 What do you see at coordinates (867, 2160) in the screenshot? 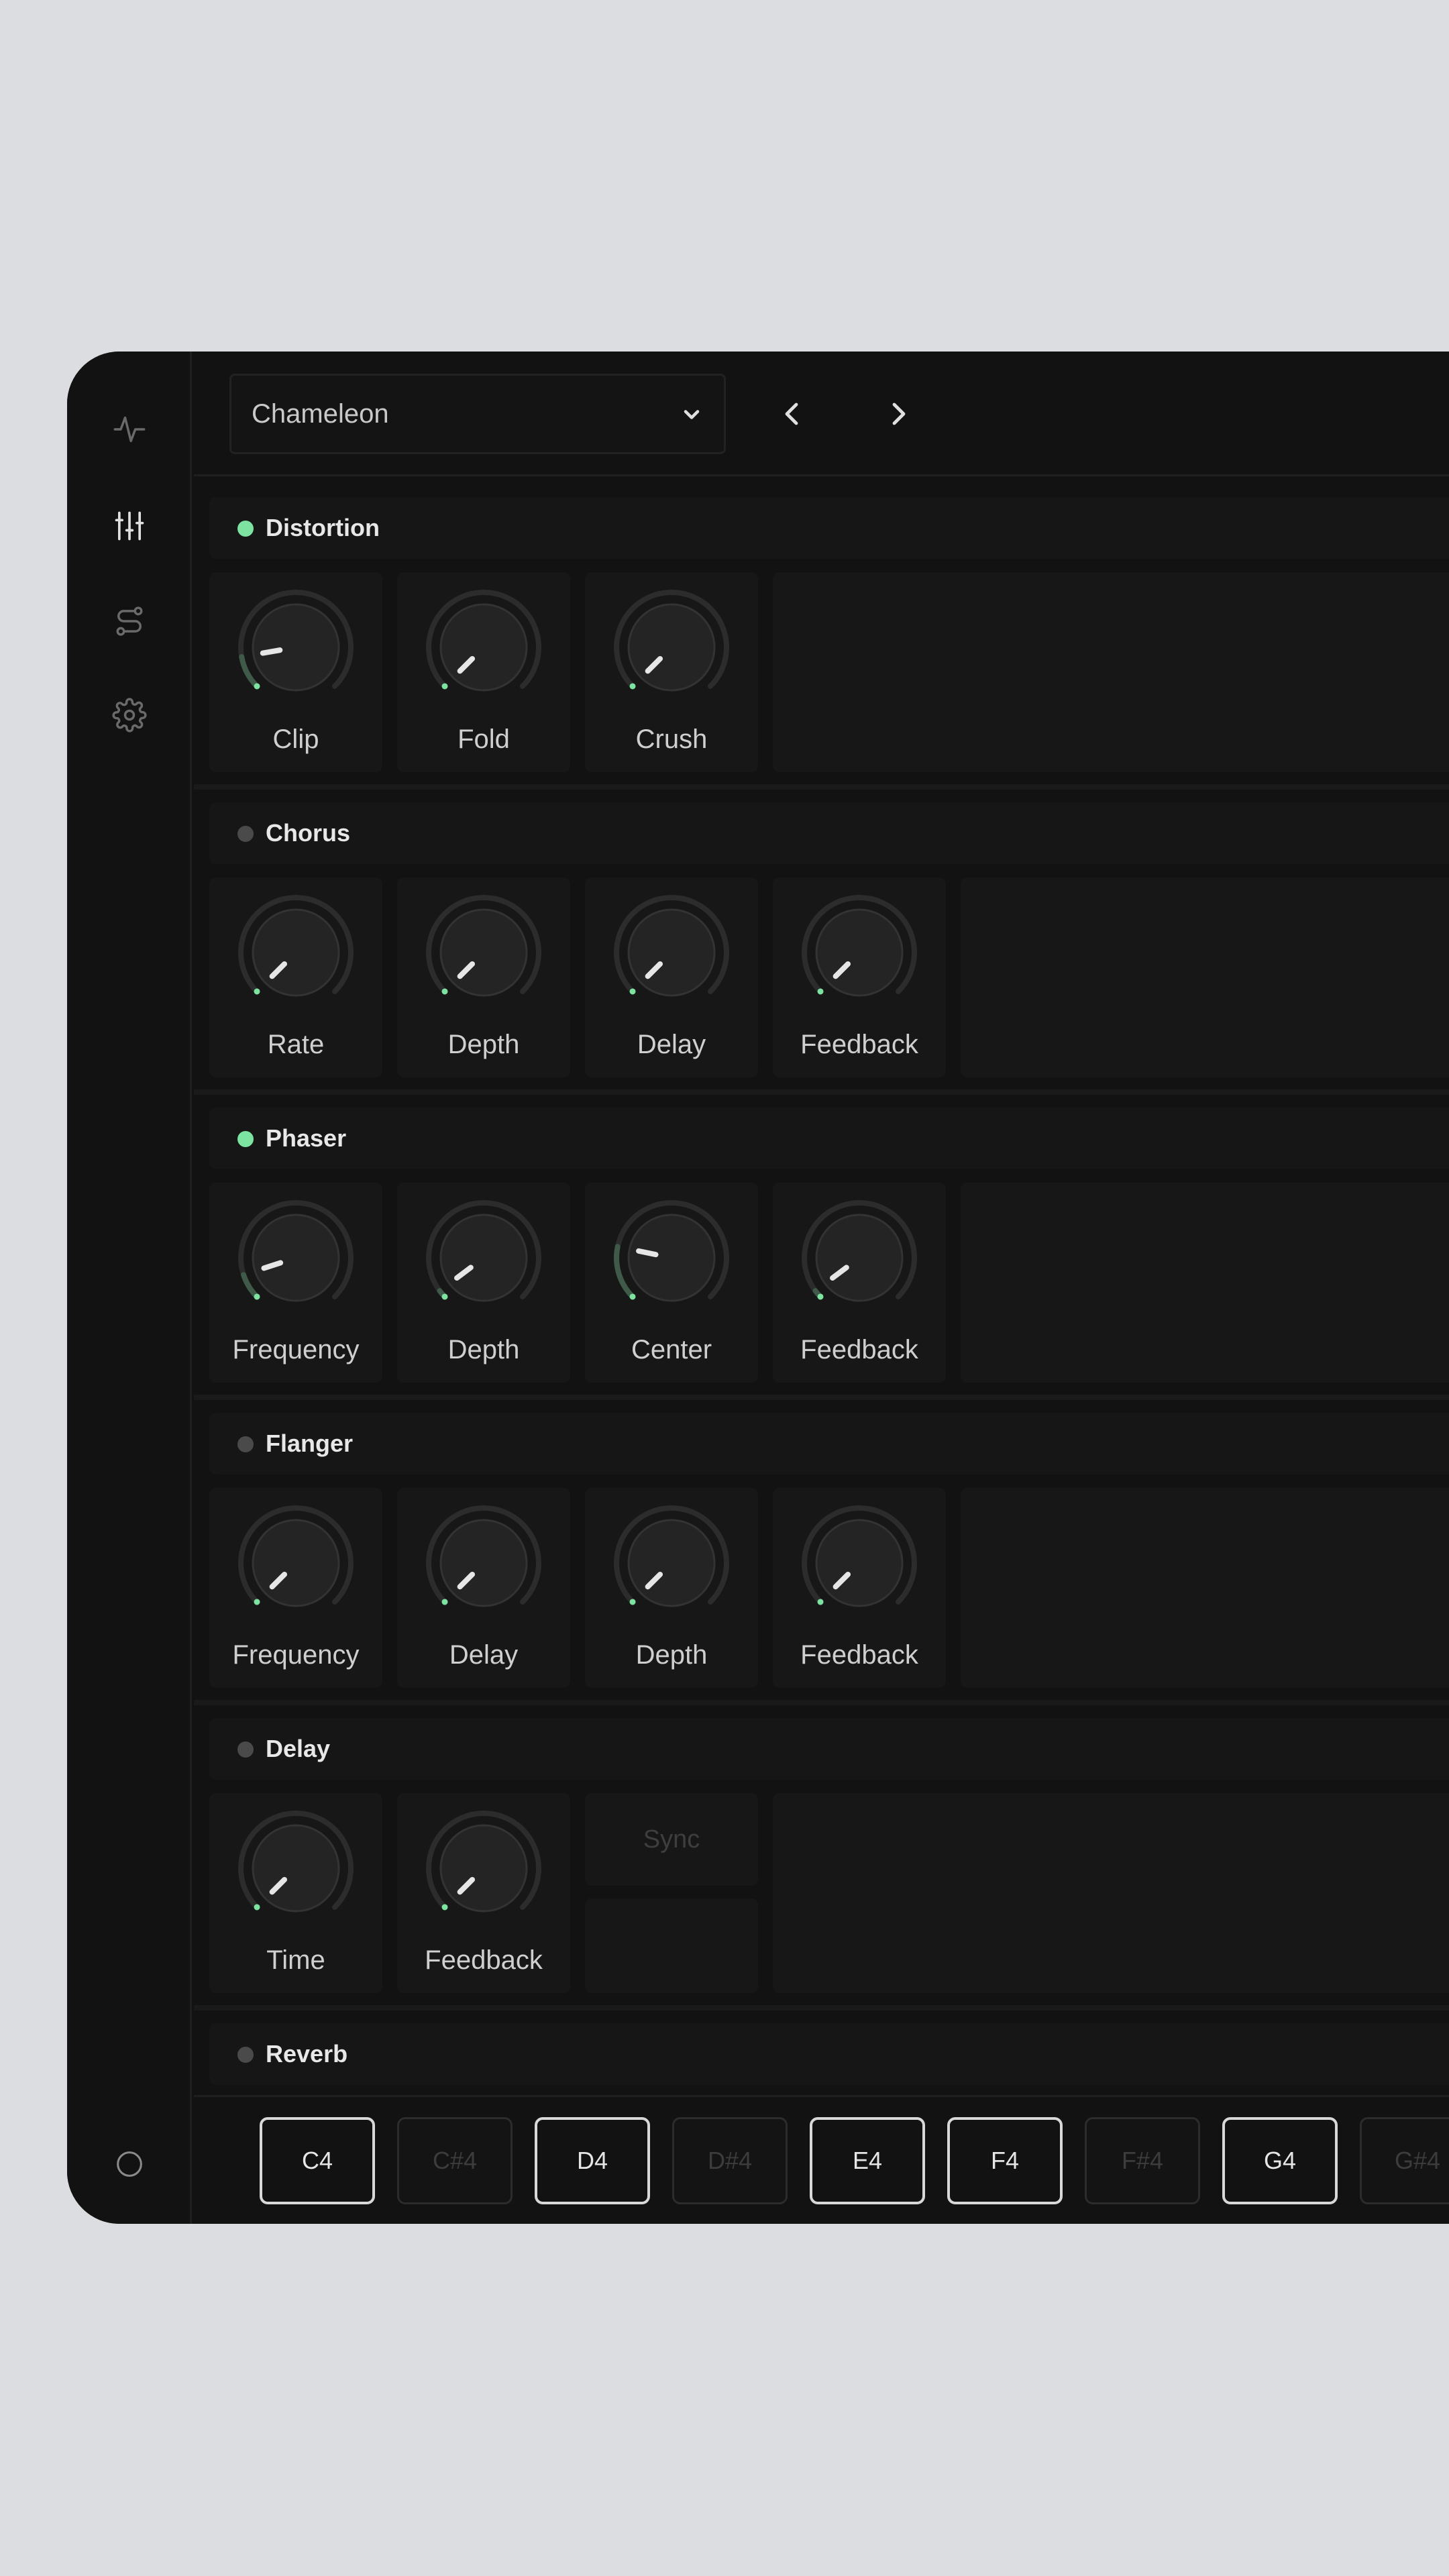
I see `white-key: E4` at bounding box center [867, 2160].